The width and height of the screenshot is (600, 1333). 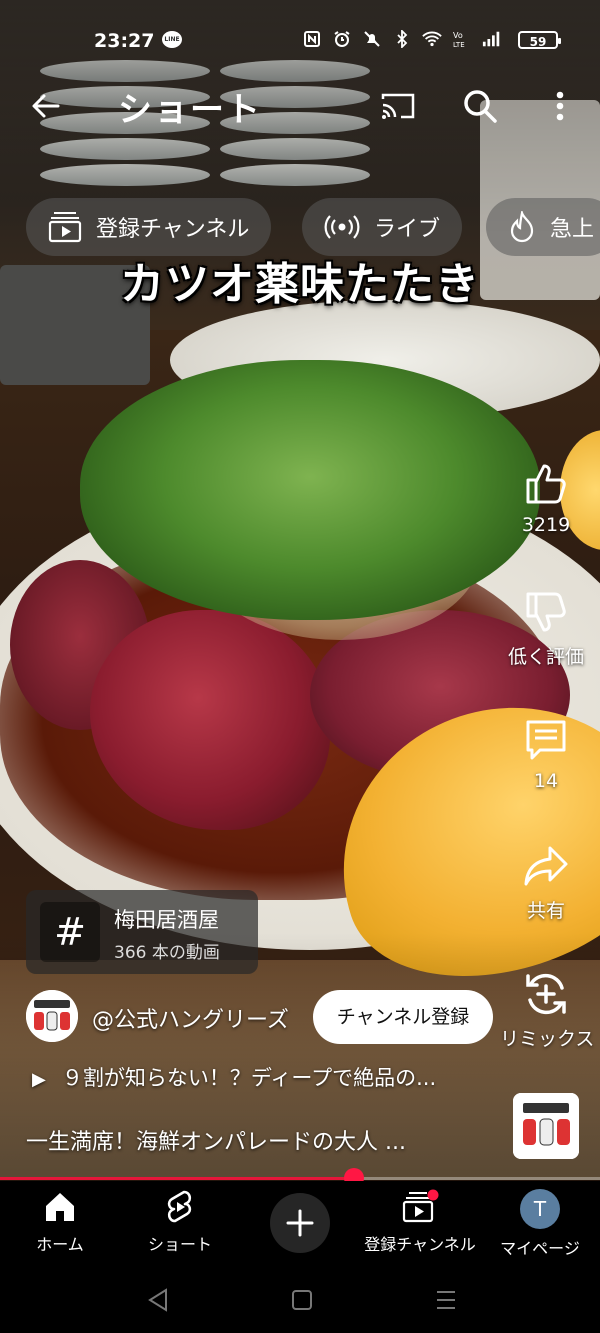 I want to click on chip-label: 急上, so click(x=572, y=229).